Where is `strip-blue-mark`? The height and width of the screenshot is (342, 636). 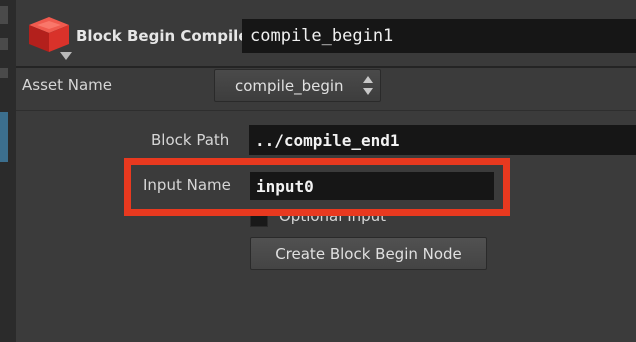
strip-blue-mark is located at coordinates (4, 137).